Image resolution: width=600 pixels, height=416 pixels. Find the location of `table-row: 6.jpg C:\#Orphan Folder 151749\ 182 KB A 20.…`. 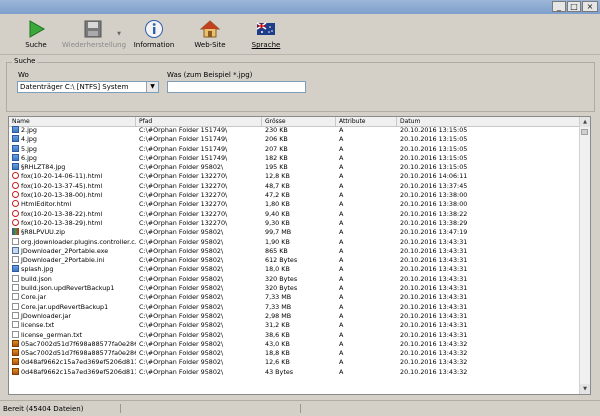

table-row: 6.jpg C:\#Orphan Folder 151749\ 182 KB A 20.… is located at coordinates (295, 158).